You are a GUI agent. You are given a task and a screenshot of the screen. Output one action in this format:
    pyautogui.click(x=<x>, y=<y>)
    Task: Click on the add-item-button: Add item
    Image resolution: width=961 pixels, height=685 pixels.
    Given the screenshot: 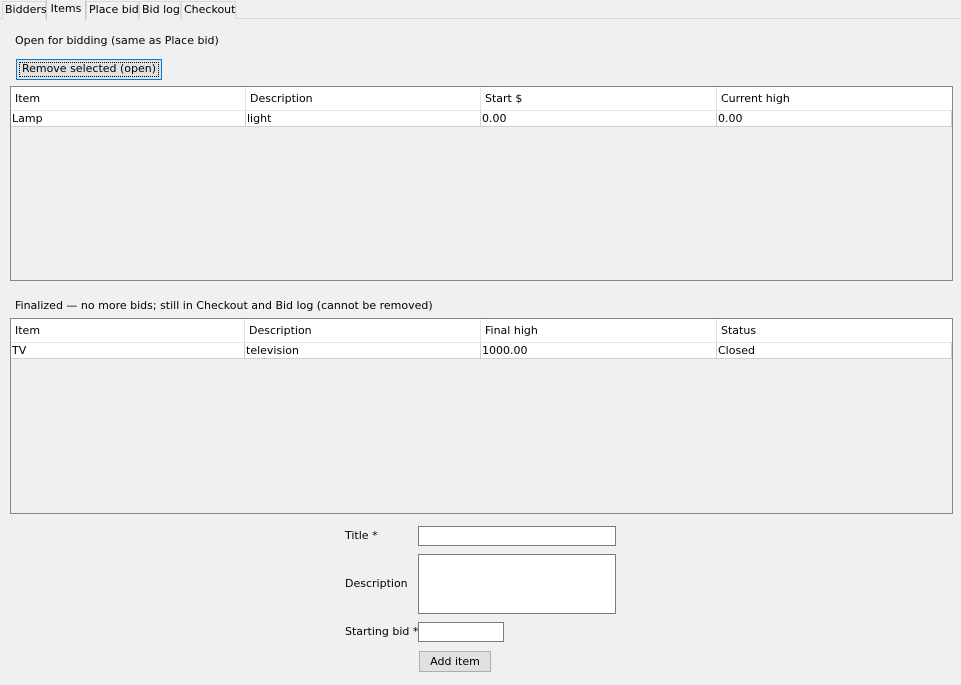 What is the action you would take?
    pyautogui.click(x=455, y=661)
    